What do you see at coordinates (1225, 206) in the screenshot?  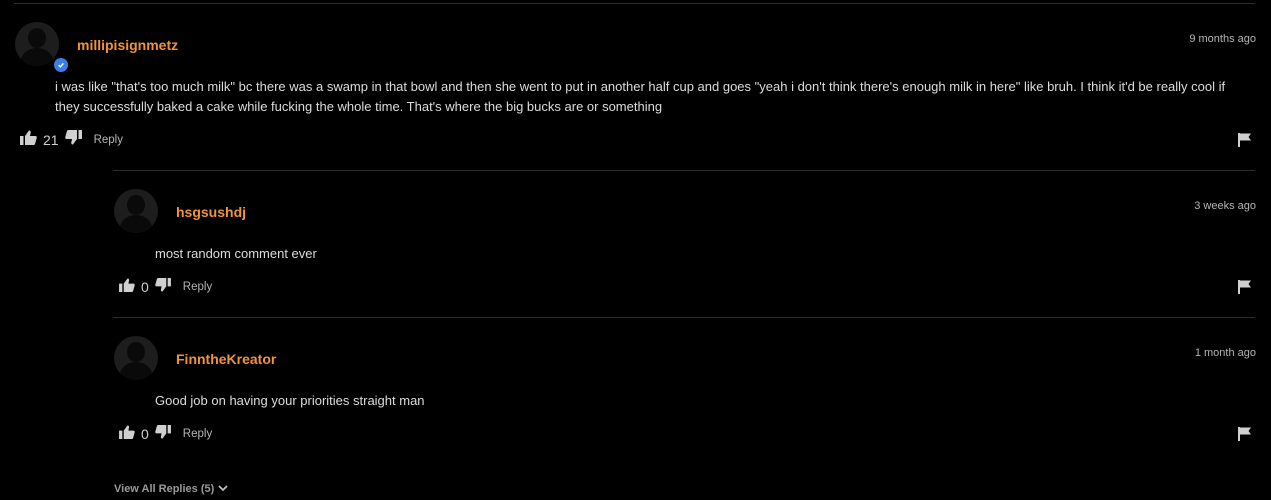 I see `reply-timestamp: 3 weeks ago` at bounding box center [1225, 206].